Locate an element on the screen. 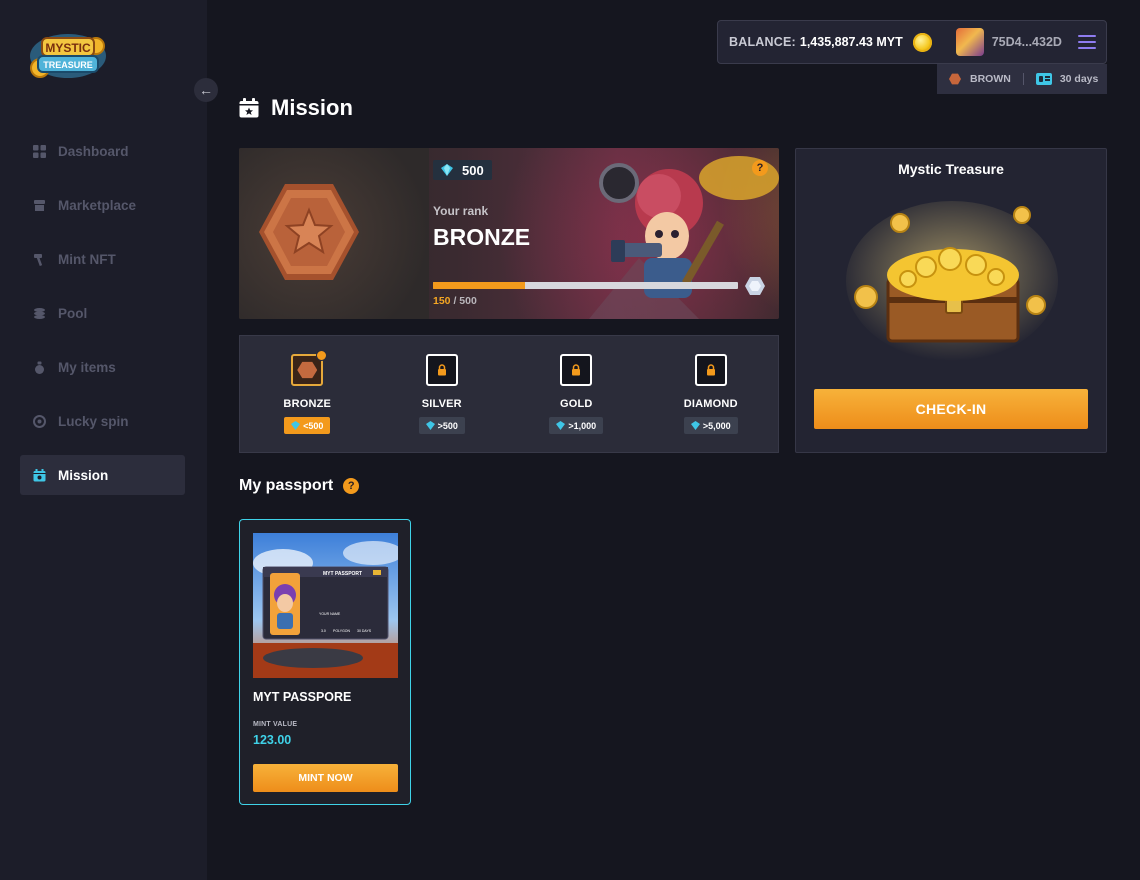  check-badge-icon is located at coordinates (322, 355).